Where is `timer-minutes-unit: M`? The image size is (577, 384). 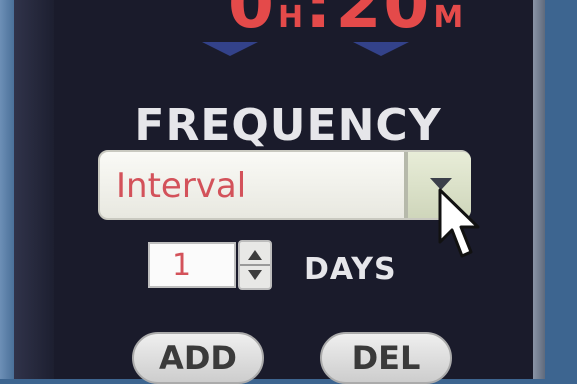 timer-minutes-unit: M is located at coordinates (448, 17).